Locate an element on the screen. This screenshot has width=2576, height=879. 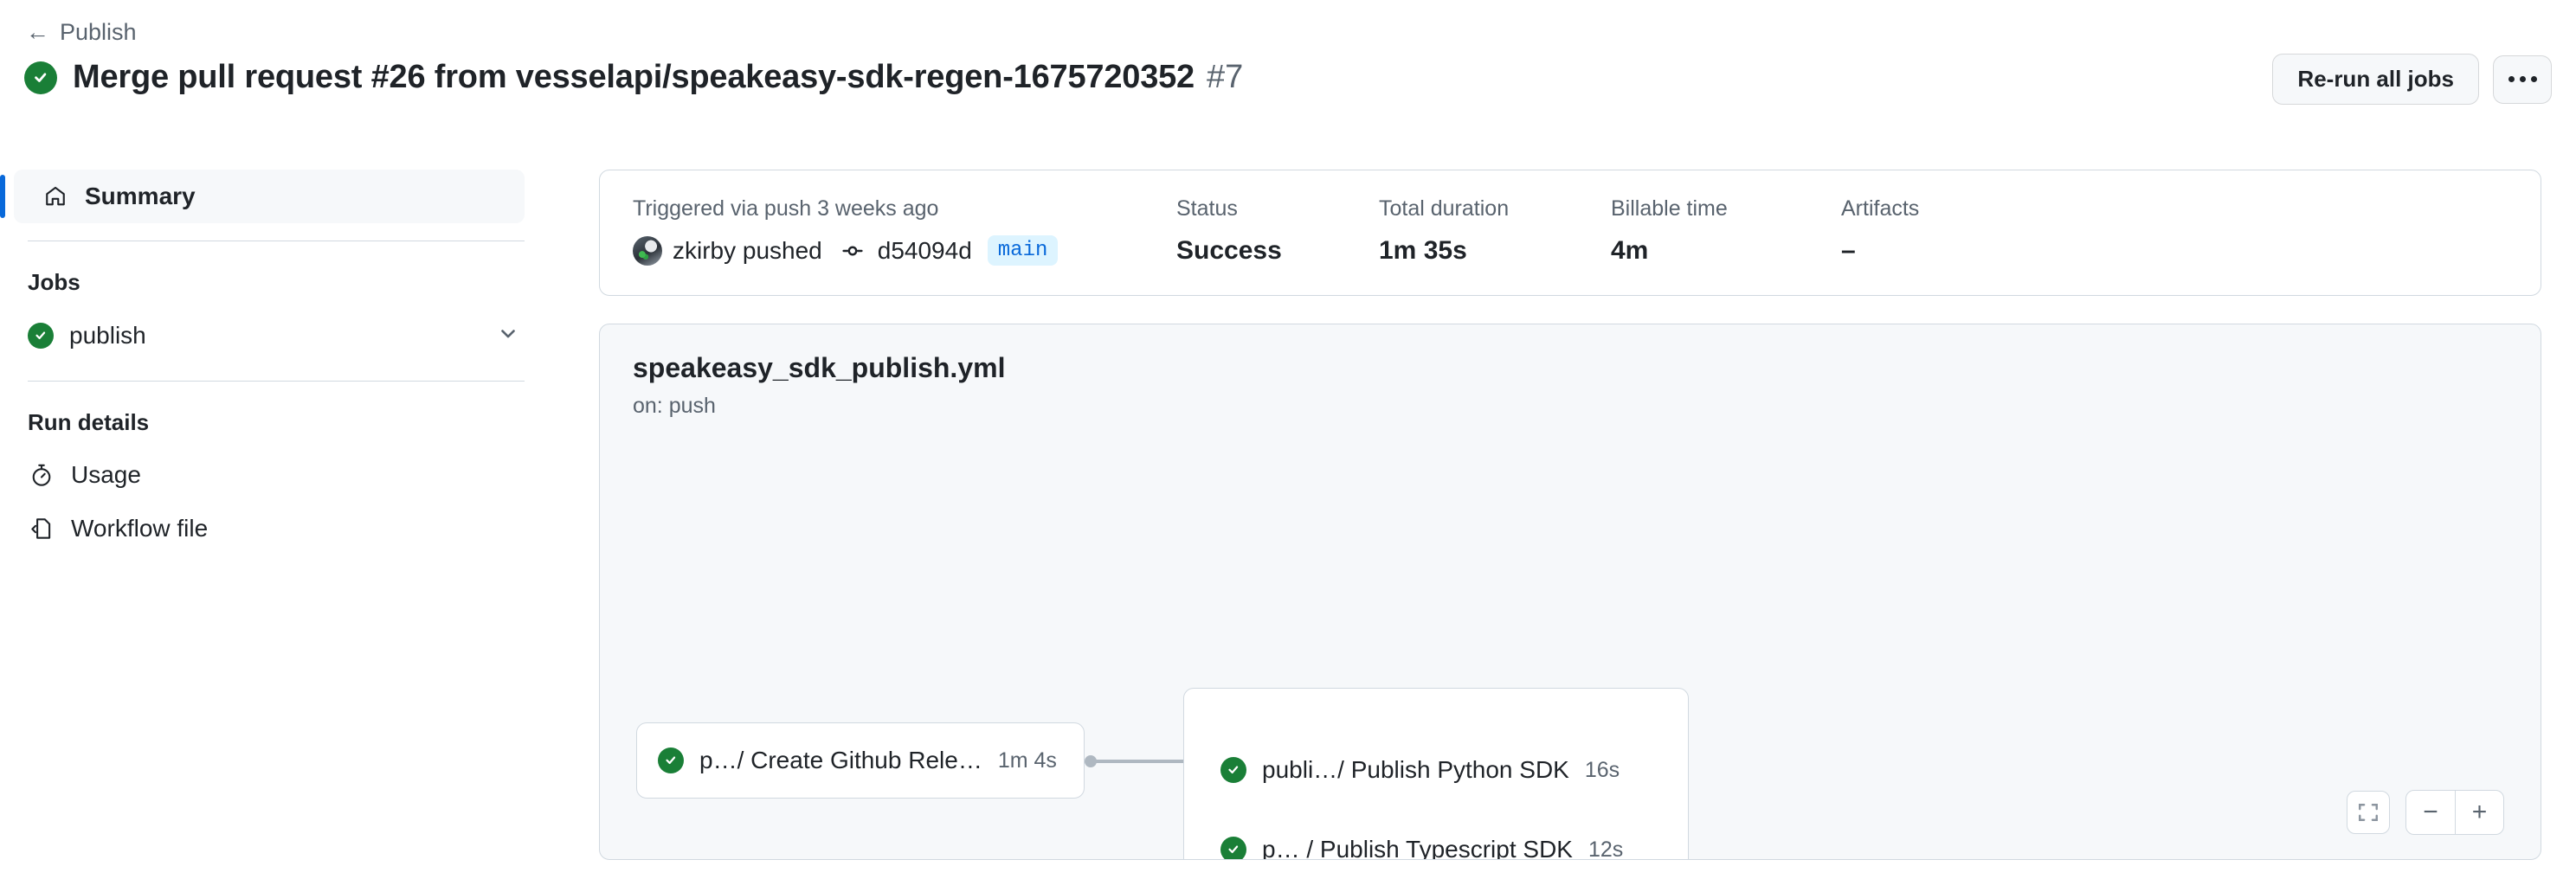
sidebar-run-details-heading: Run details is located at coordinates (89, 422).